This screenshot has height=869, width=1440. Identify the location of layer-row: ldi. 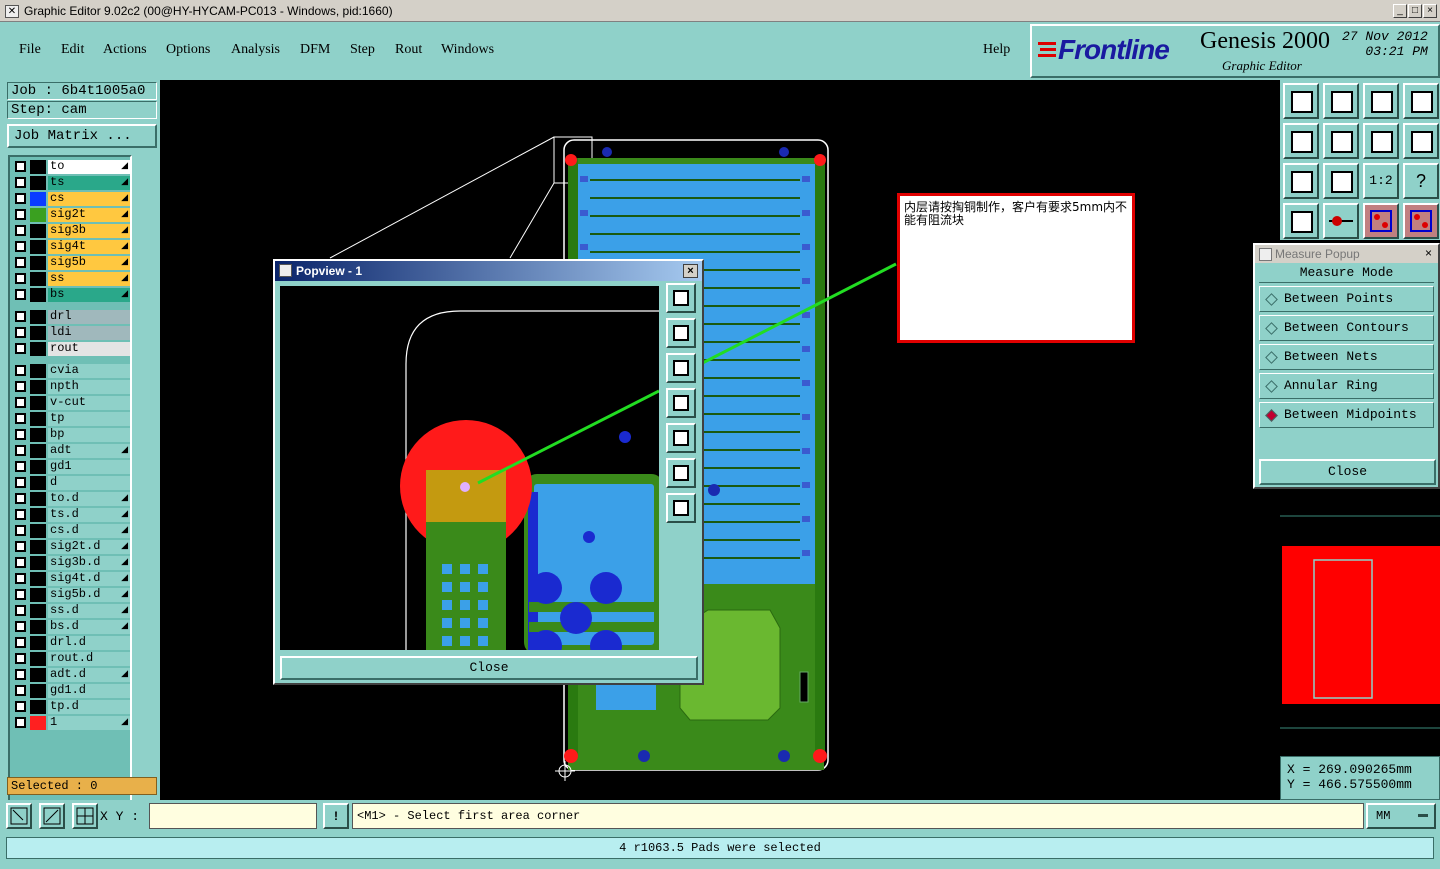
(71, 333).